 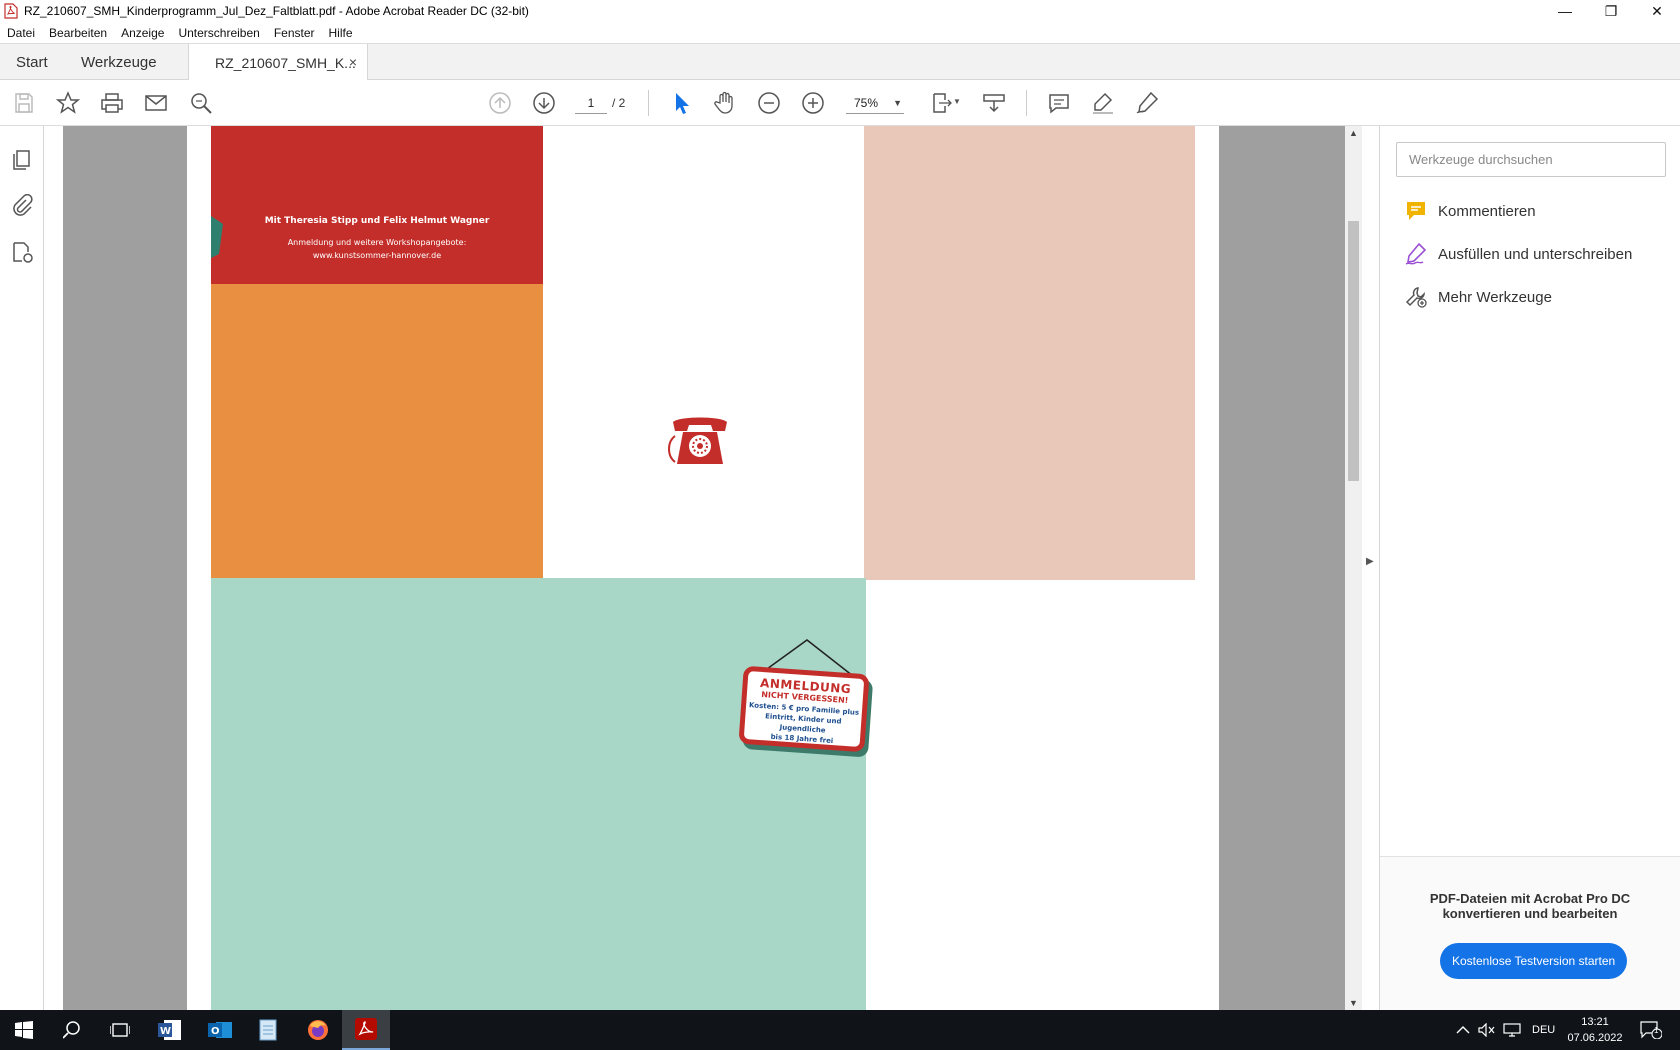 I want to click on page-thumbnails-icon, so click(x=22, y=160).